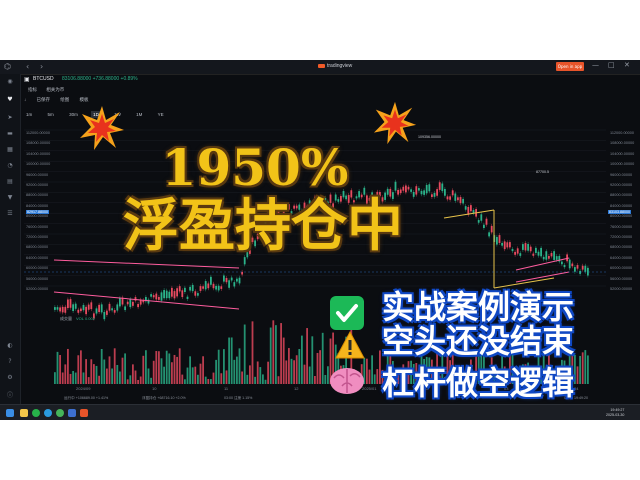  What do you see at coordinates (72, 413) in the screenshot?
I see `app-icon` at bounding box center [72, 413].